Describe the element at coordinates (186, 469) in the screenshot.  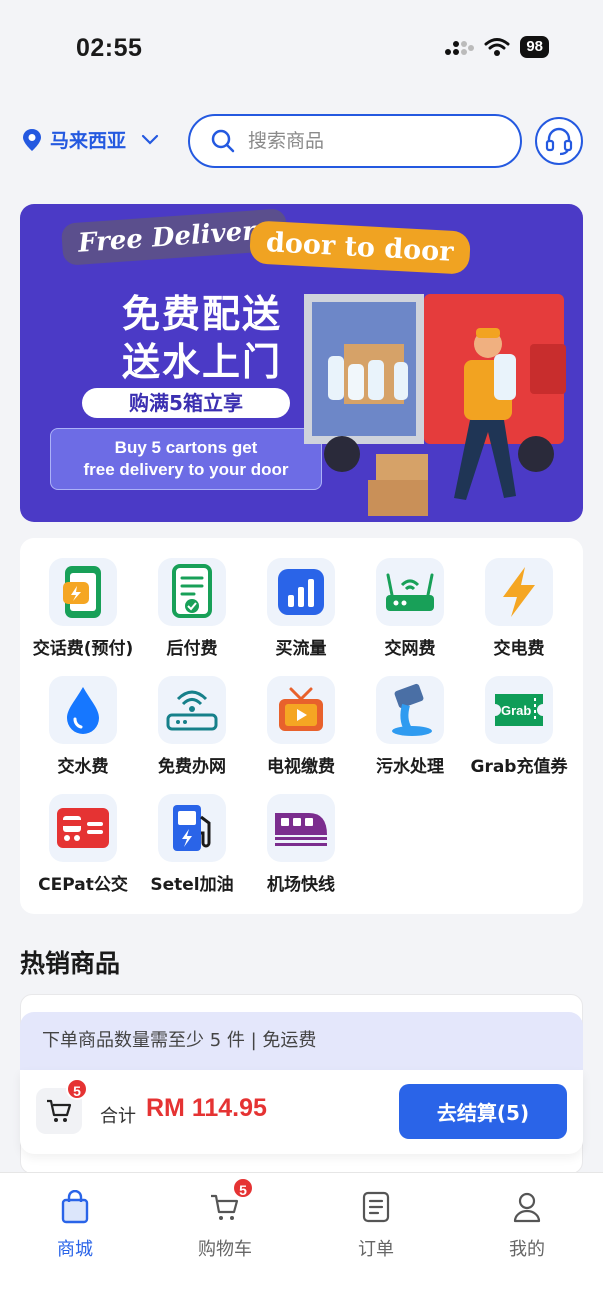
I see `banner-note-line2: free delivery to your door` at that location.